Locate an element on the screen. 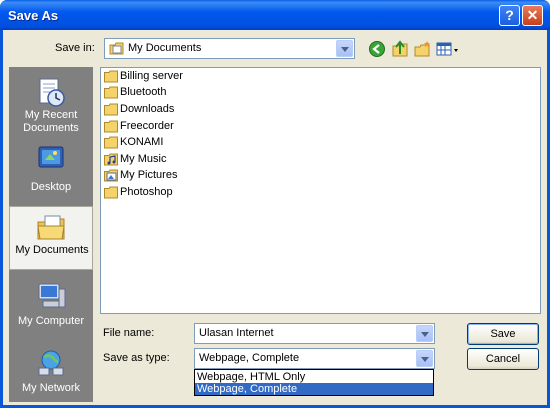 This screenshot has width=550, height=408. title-bar: Save As ? ✕ is located at coordinates (275, 15).